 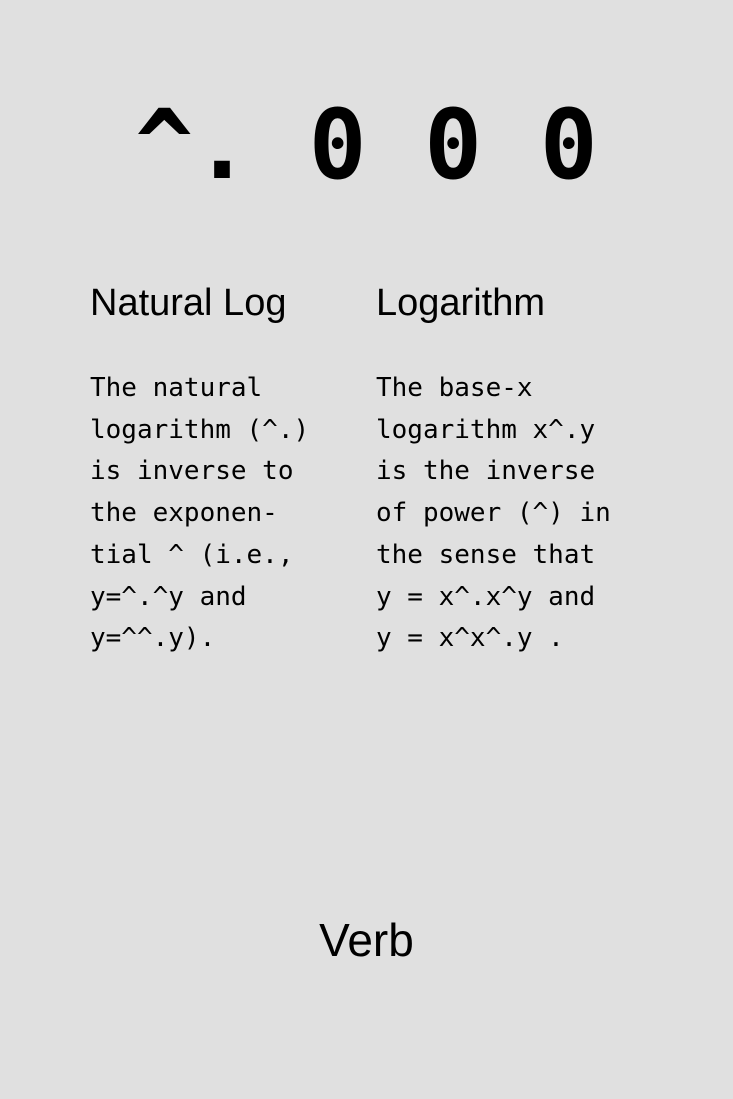 I want to click on primitive-glyph: ^. 0 0 0, so click(x=366, y=145).